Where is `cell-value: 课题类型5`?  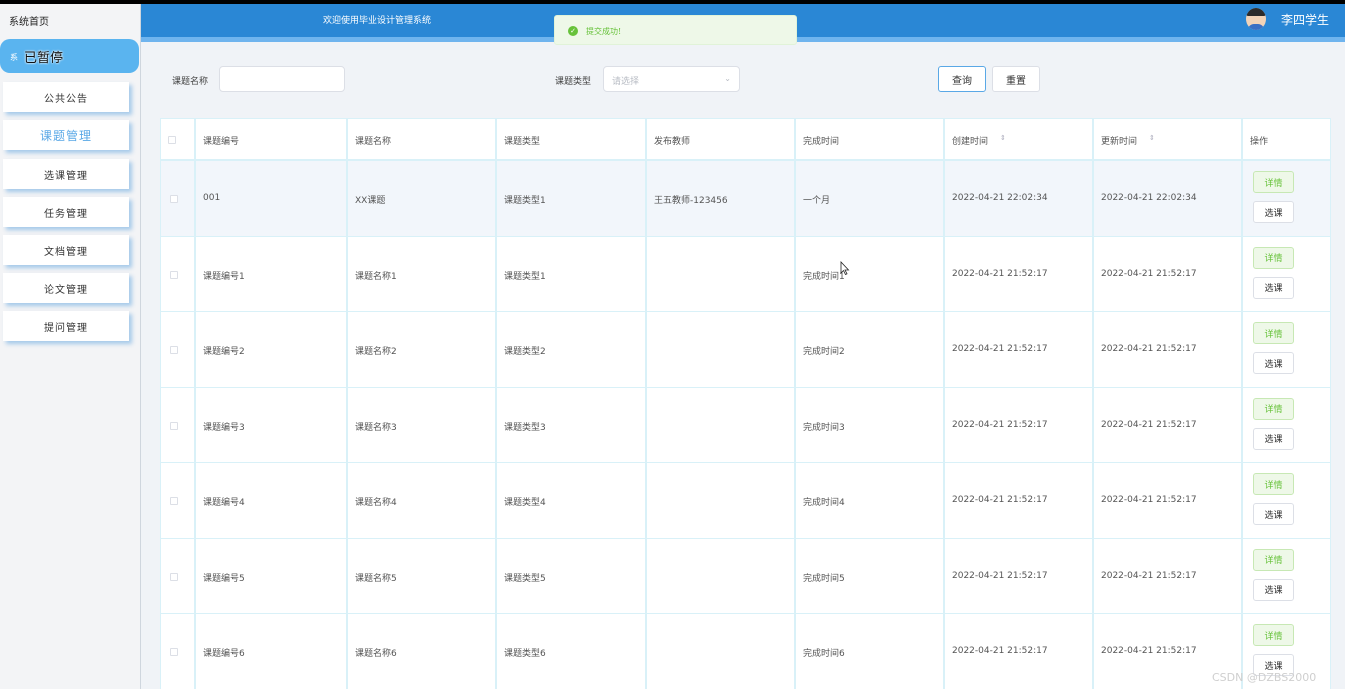 cell-value: 课题类型5 is located at coordinates (525, 578).